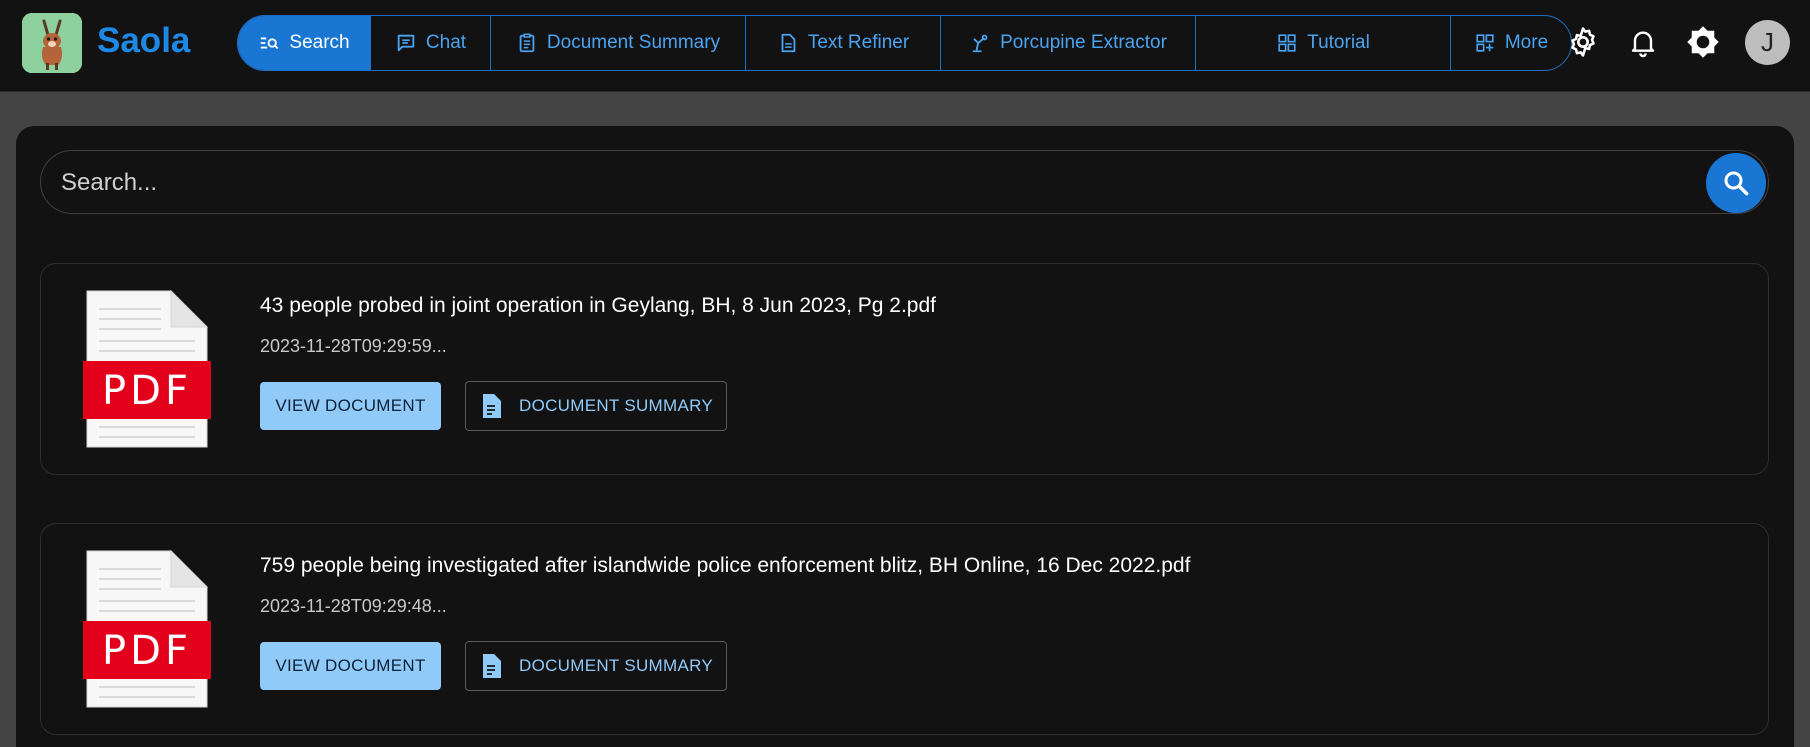 This screenshot has width=1810, height=747. I want to click on theme-toggle-button, so click(1703, 42).